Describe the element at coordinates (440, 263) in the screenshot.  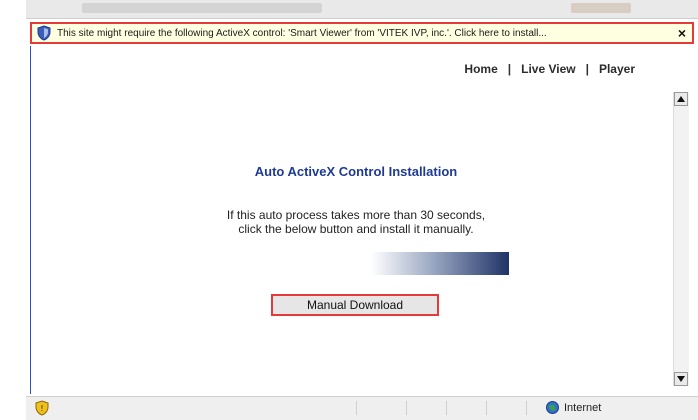
I see `install-progress-bar` at that location.